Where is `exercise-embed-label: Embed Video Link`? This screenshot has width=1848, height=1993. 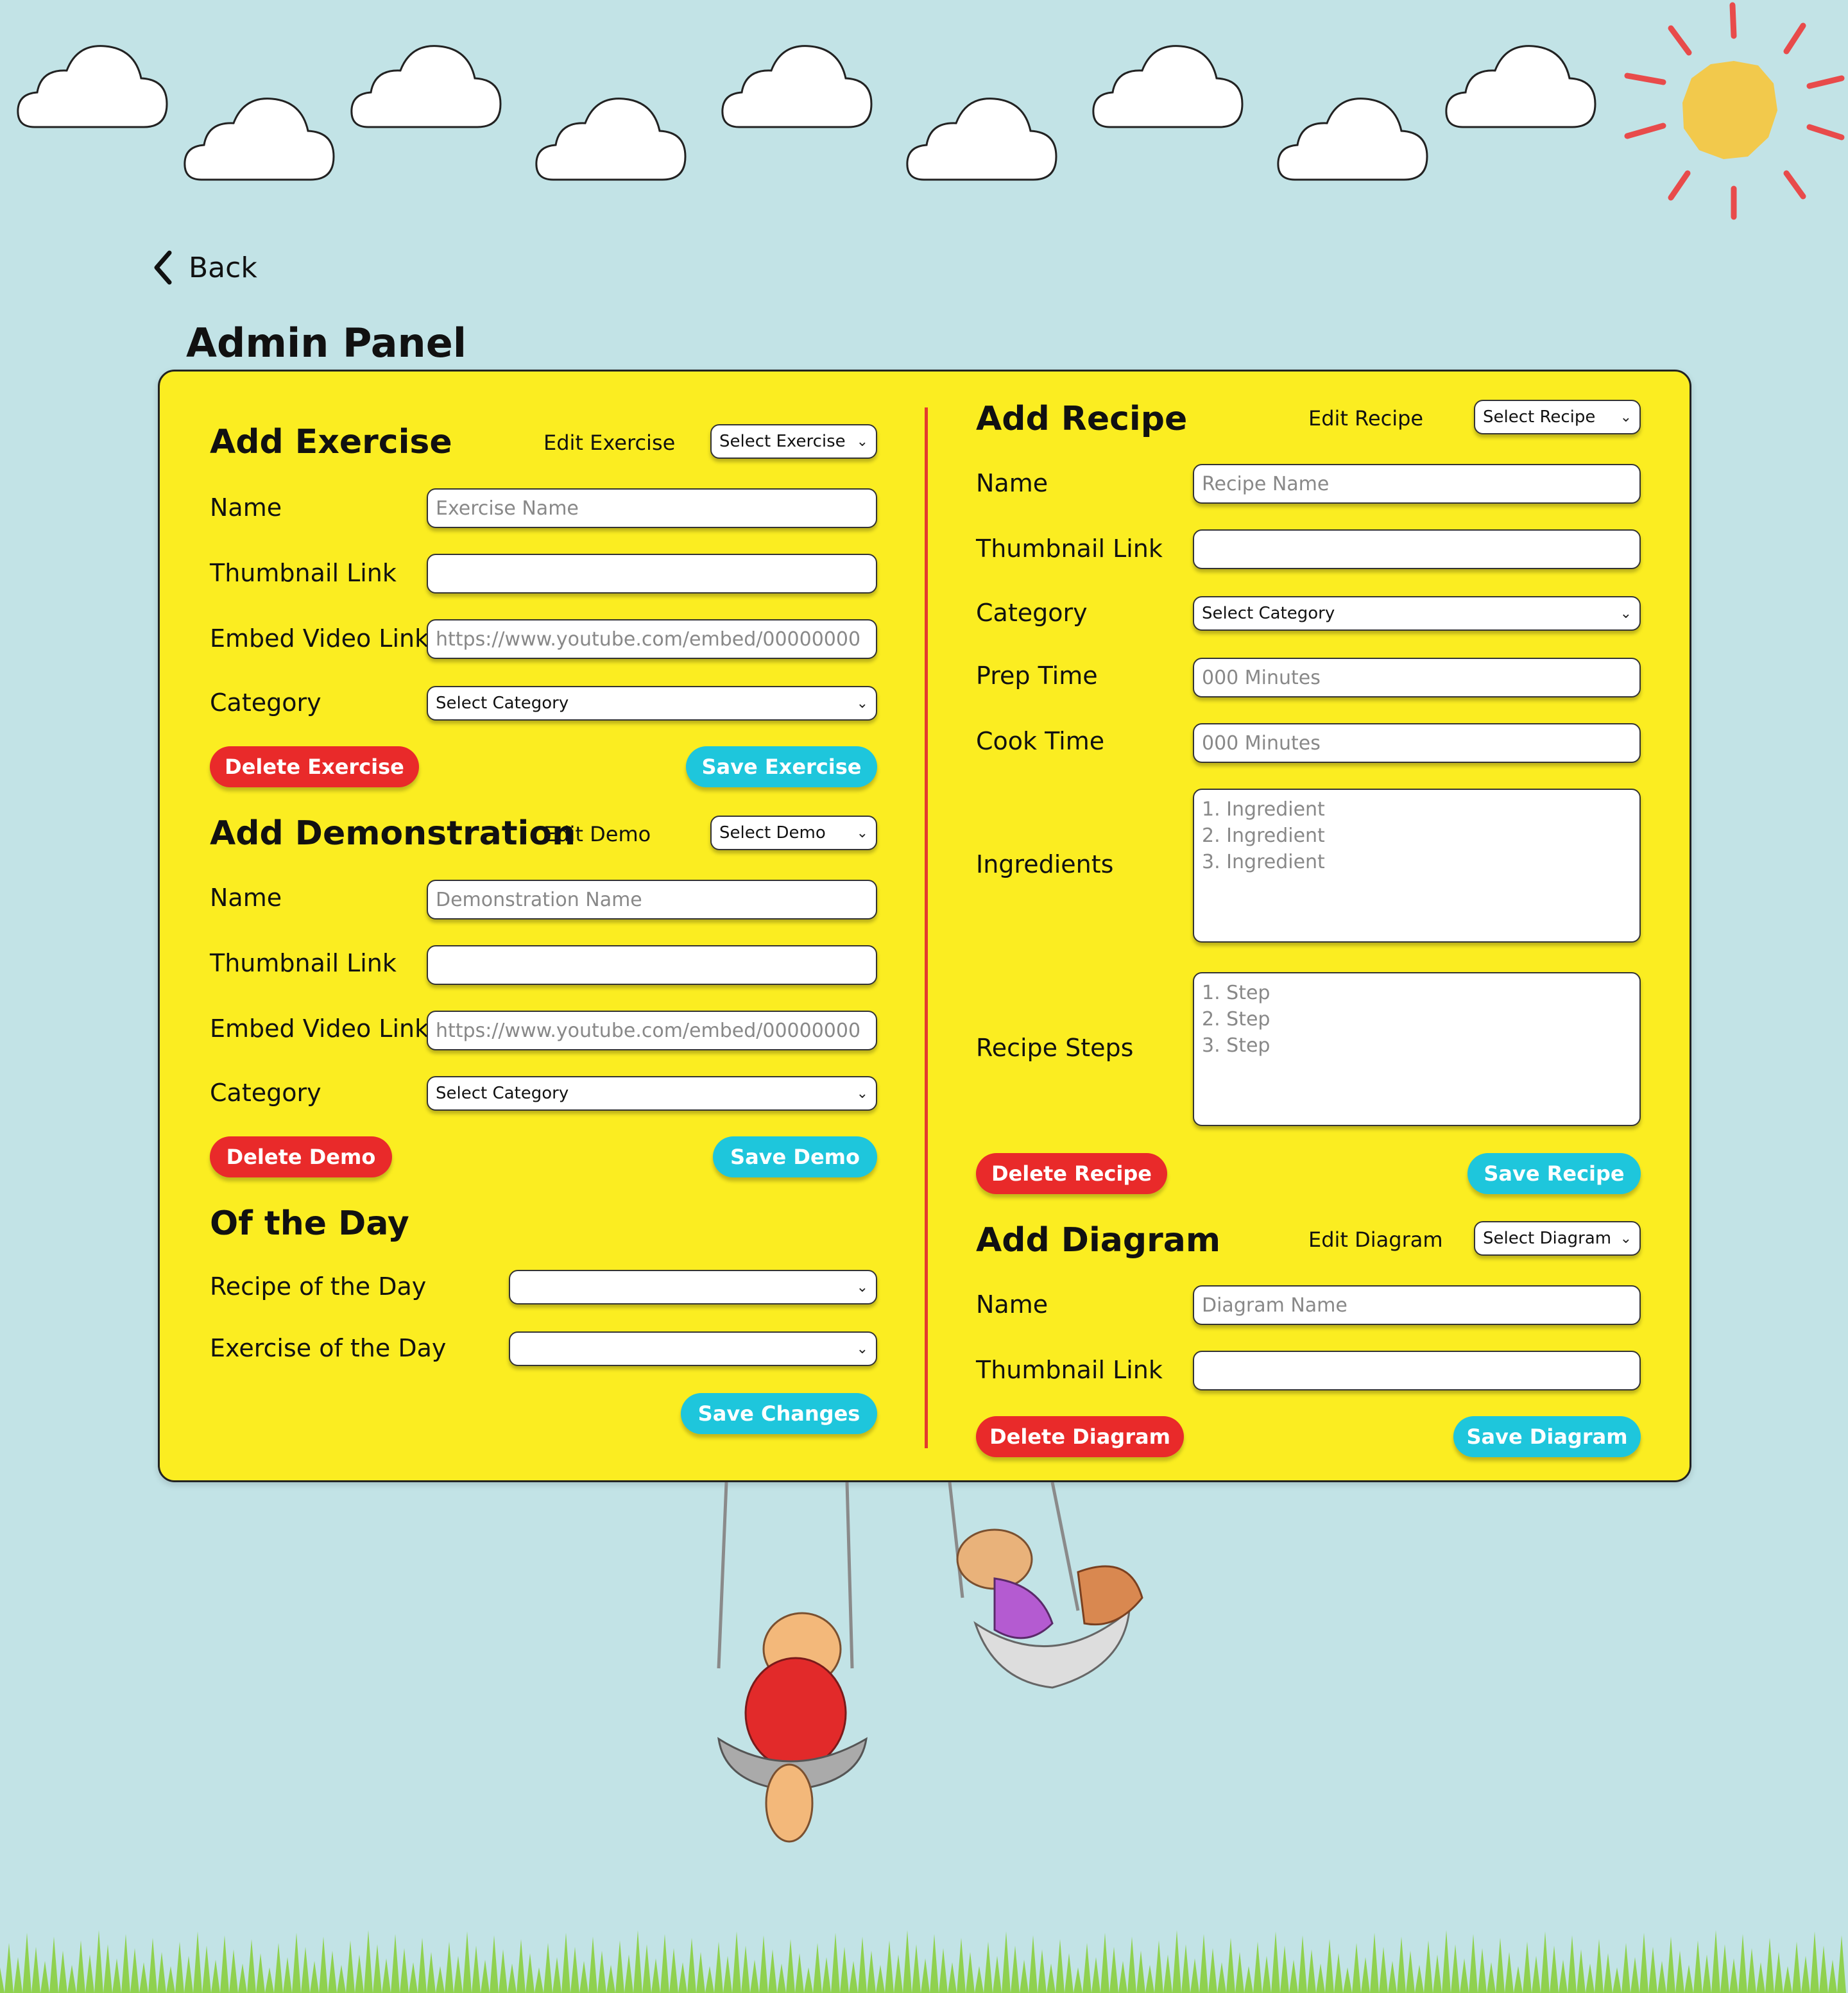 exercise-embed-label: Embed Video Link is located at coordinates (320, 638).